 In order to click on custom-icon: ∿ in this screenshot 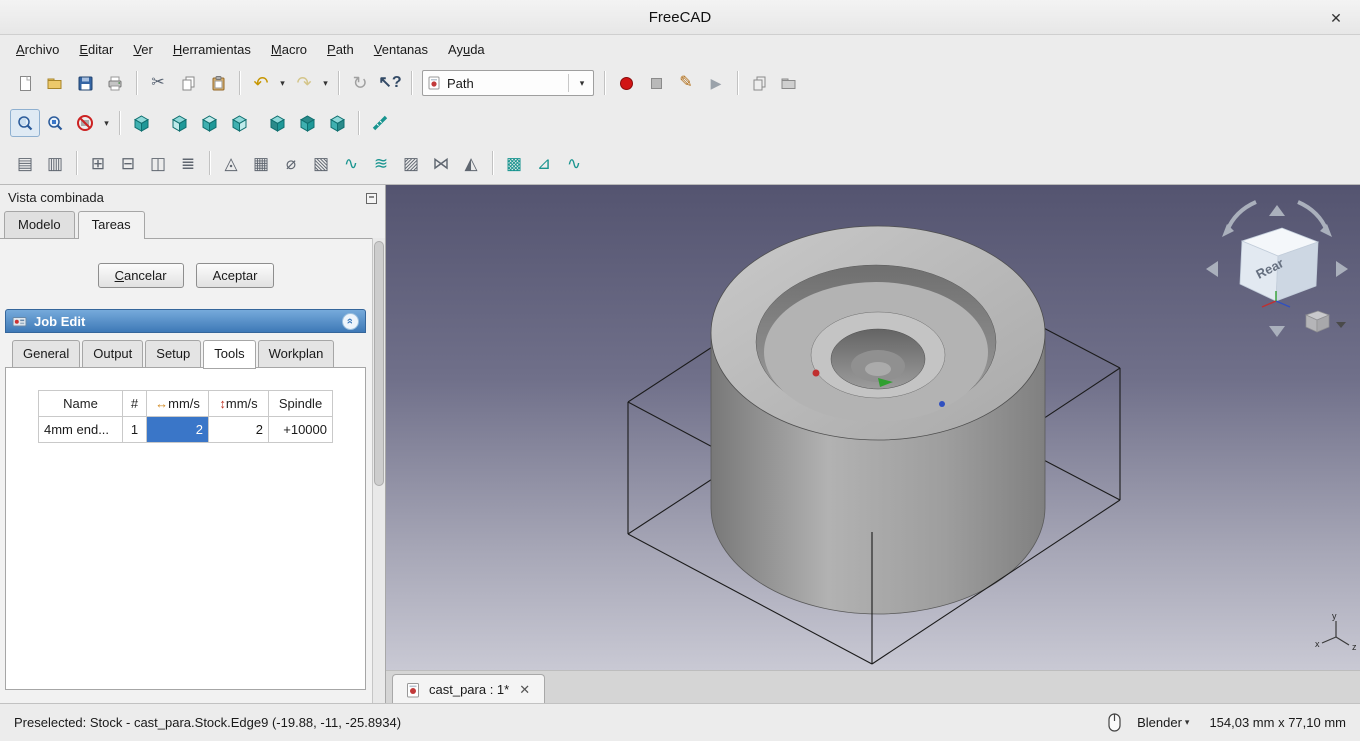, I will do `click(574, 163)`.